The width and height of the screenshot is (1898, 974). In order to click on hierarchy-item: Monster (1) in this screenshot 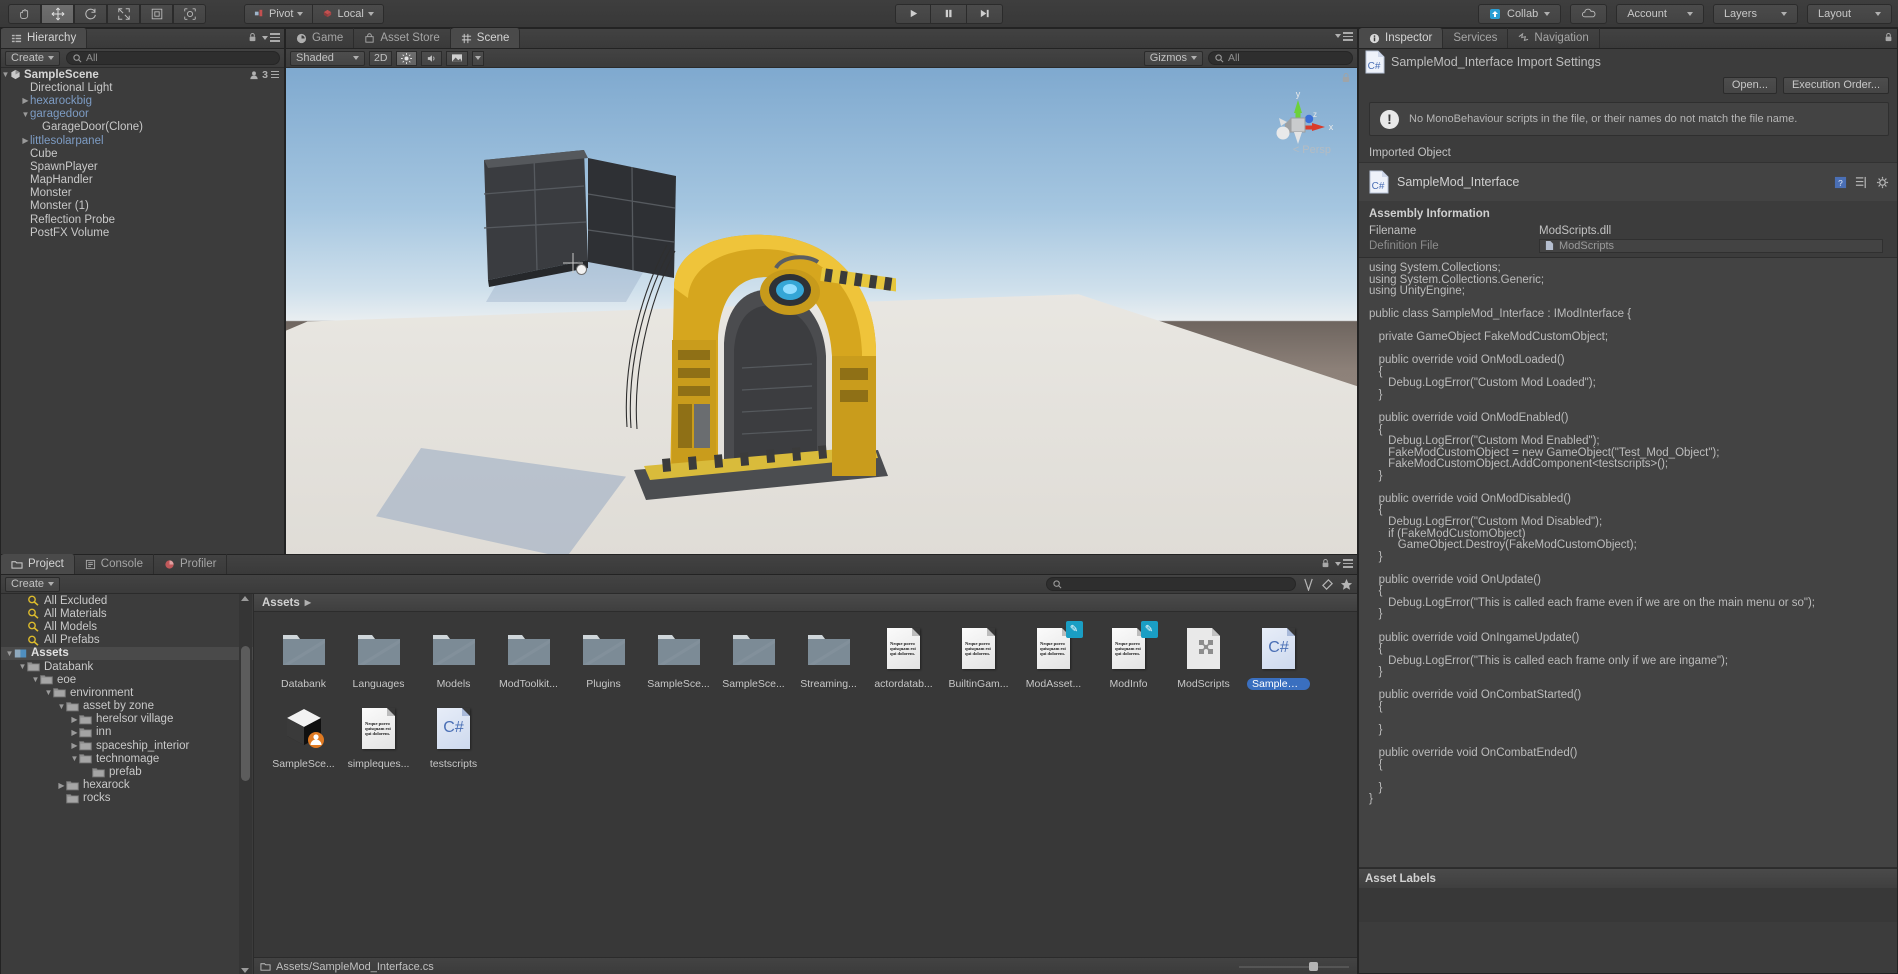, I will do `click(142, 206)`.